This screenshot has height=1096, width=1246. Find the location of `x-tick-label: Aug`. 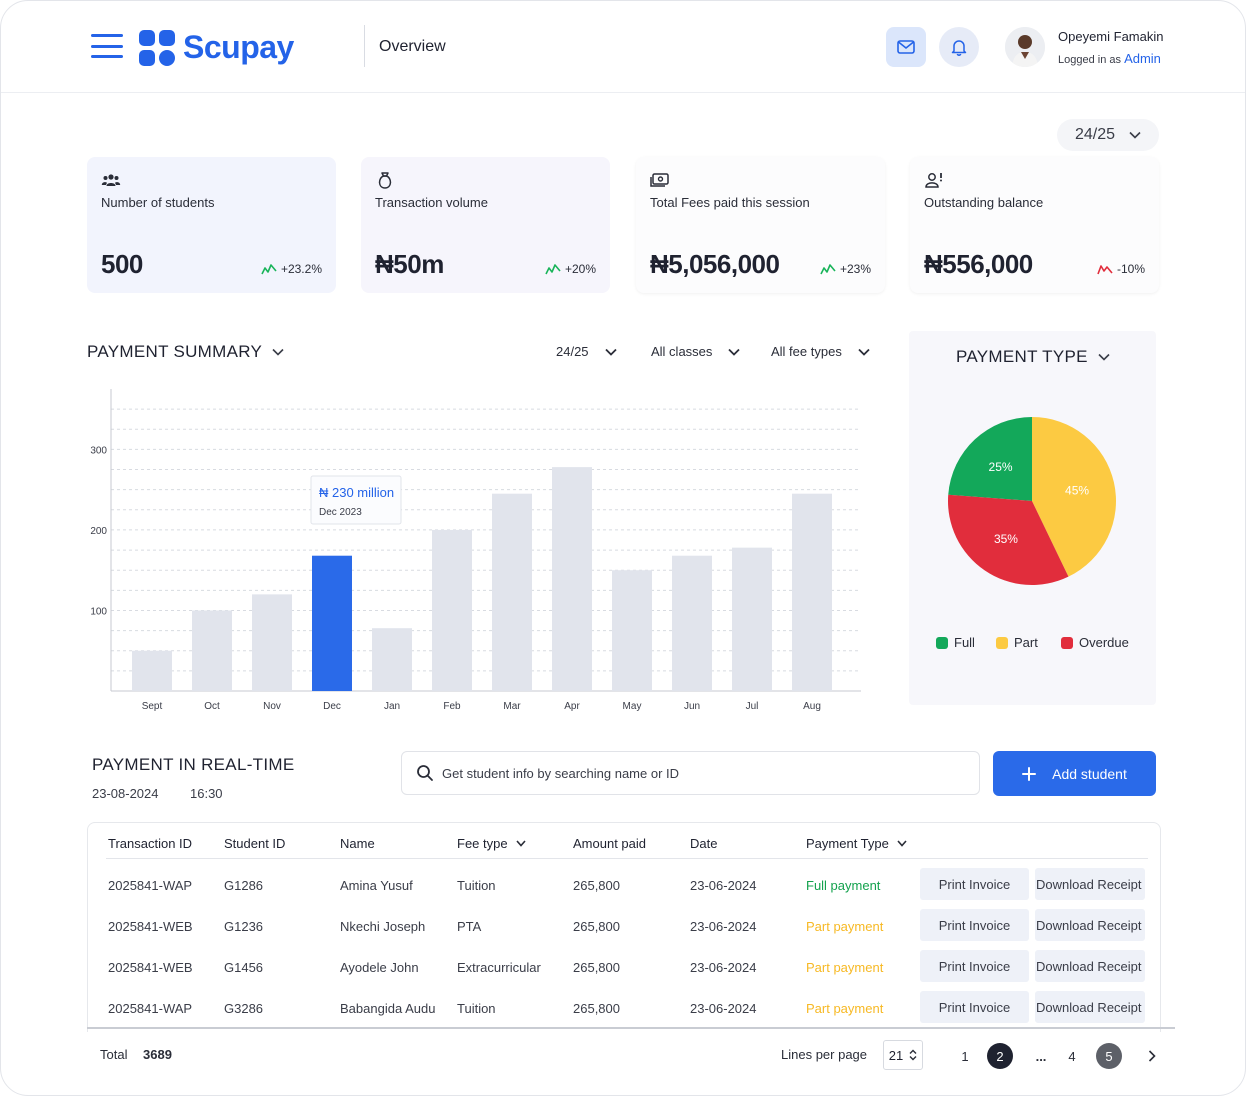

x-tick-label: Aug is located at coordinates (812, 706).